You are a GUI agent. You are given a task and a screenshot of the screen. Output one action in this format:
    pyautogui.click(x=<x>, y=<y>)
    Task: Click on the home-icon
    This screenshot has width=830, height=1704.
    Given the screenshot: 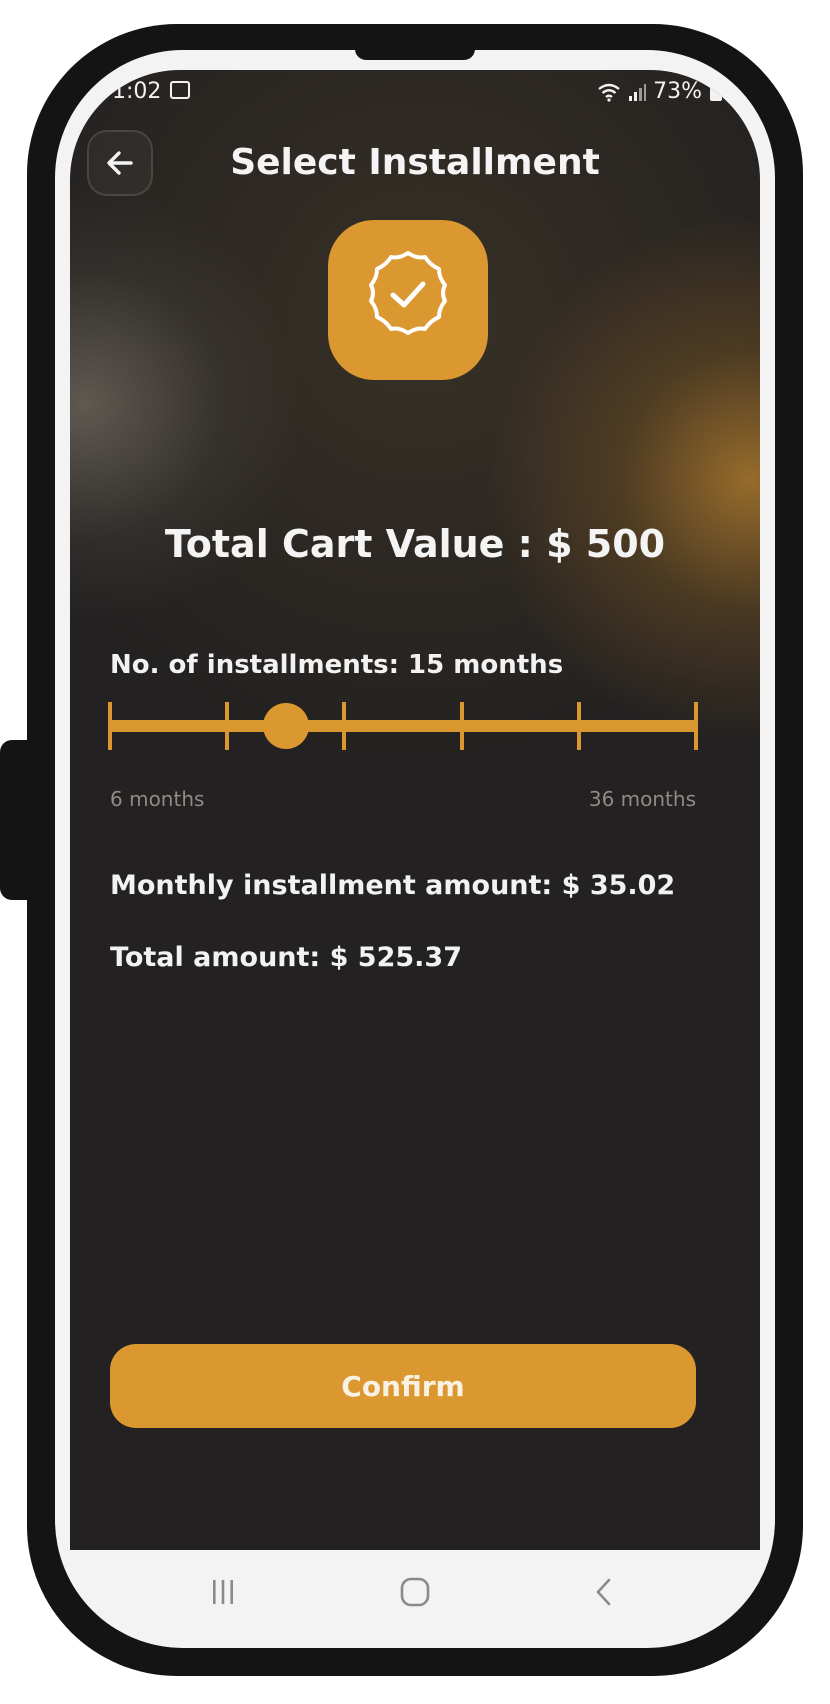 What is the action you would take?
    pyautogui.click(x=415, y=1592)
    